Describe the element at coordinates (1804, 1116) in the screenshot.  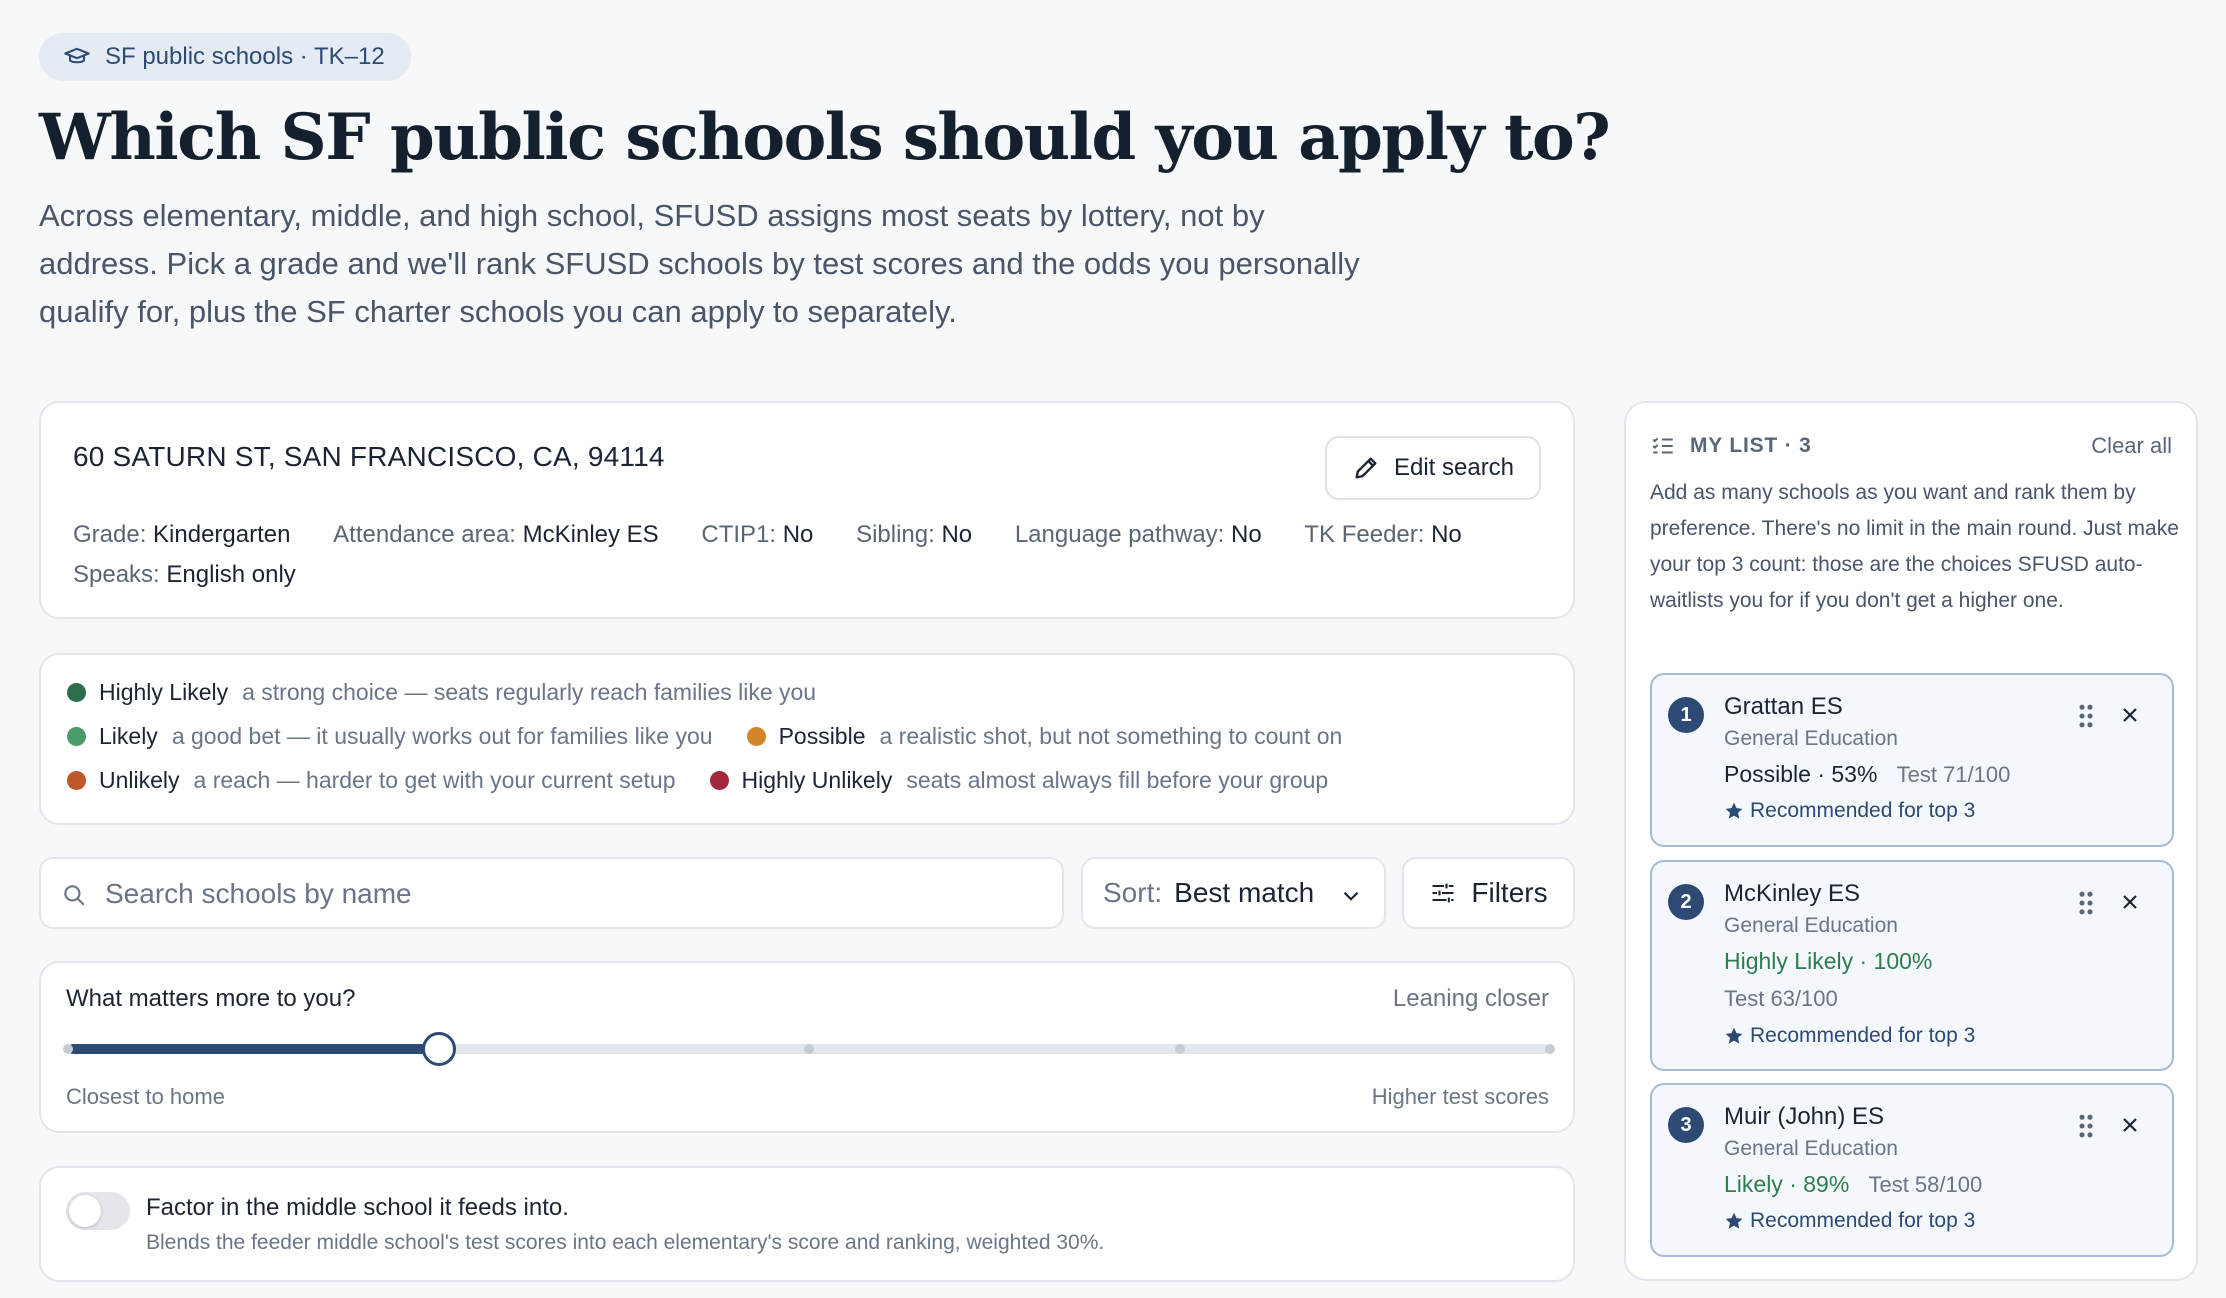
I see `school-name: Muir (John) ES` at that location.